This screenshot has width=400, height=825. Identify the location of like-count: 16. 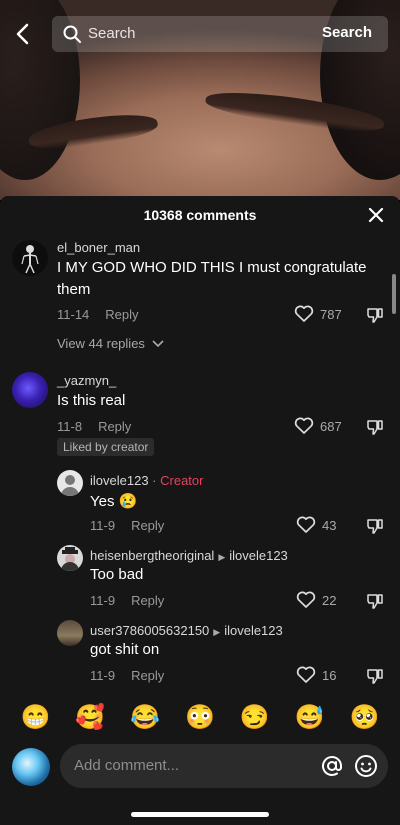
(329, 675).